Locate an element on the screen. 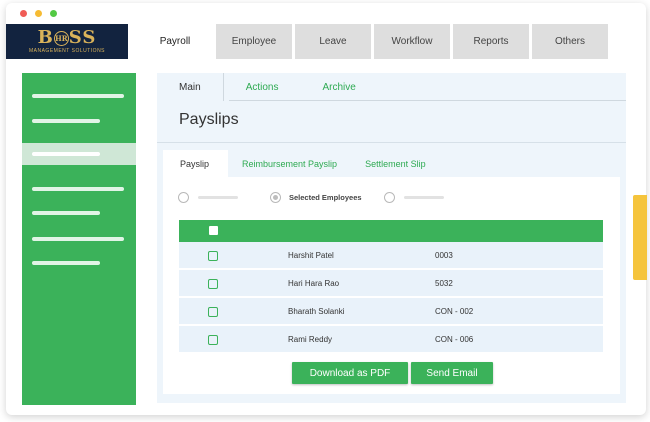 This screenshot has width=650, height=422. table-row: Harshit Patel 0003 is located at coordinates (391, 255).